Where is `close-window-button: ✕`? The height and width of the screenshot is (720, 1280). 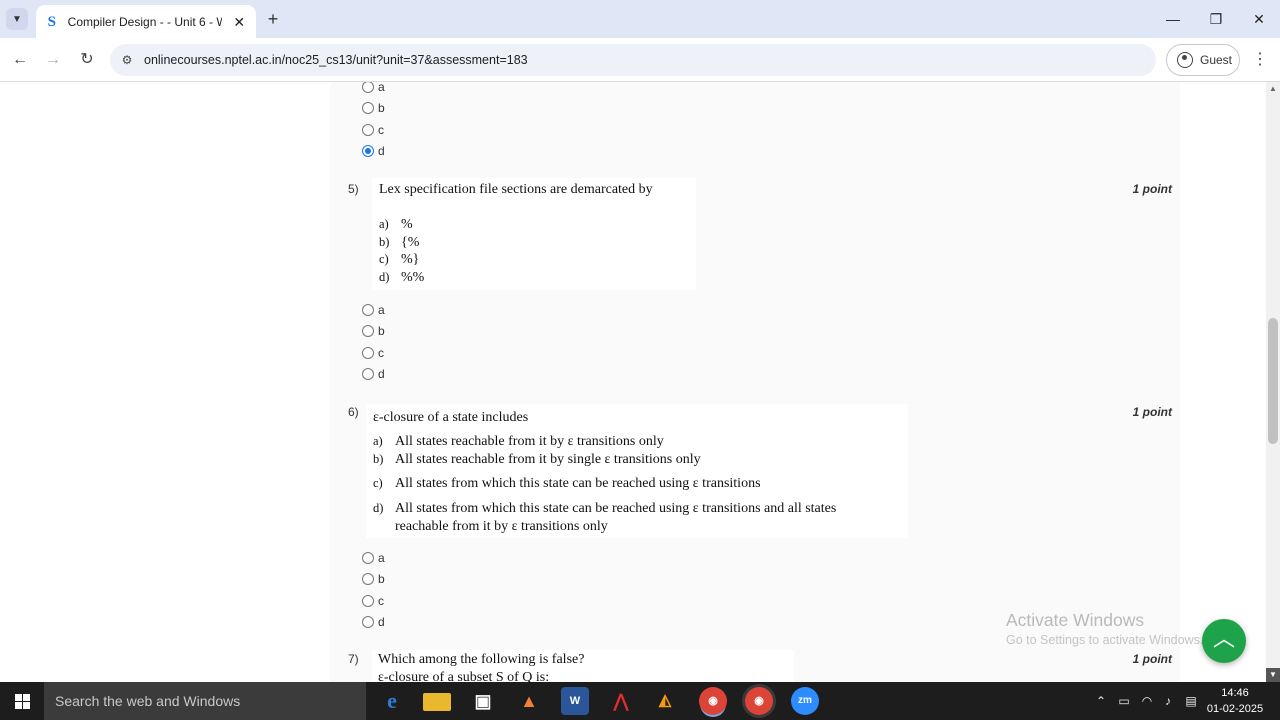 close-window-button: ✕ is located at coordinates (1259, 19).